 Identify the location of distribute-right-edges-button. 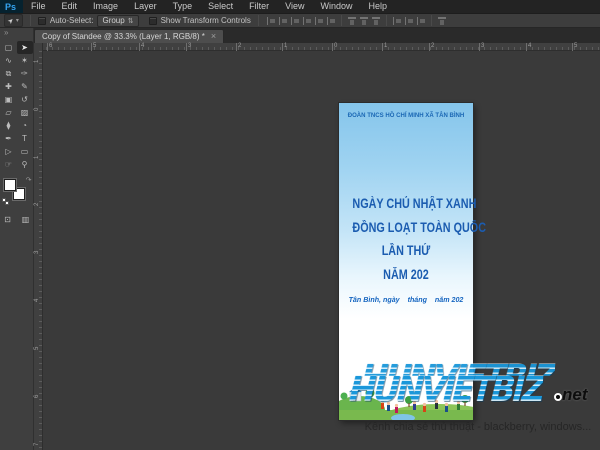
(421, 21).